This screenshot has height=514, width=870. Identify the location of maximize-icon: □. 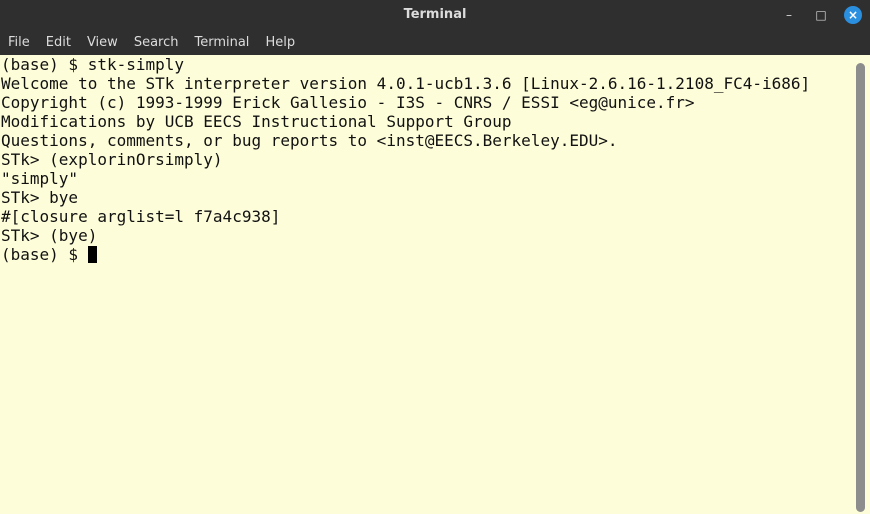
(821, 15).